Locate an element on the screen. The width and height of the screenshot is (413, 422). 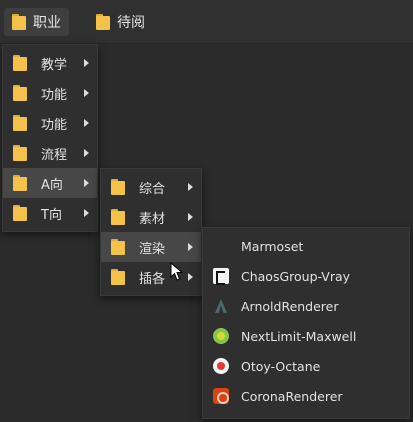
menu-item-label: 综合 is located at coordinates (152, 189).